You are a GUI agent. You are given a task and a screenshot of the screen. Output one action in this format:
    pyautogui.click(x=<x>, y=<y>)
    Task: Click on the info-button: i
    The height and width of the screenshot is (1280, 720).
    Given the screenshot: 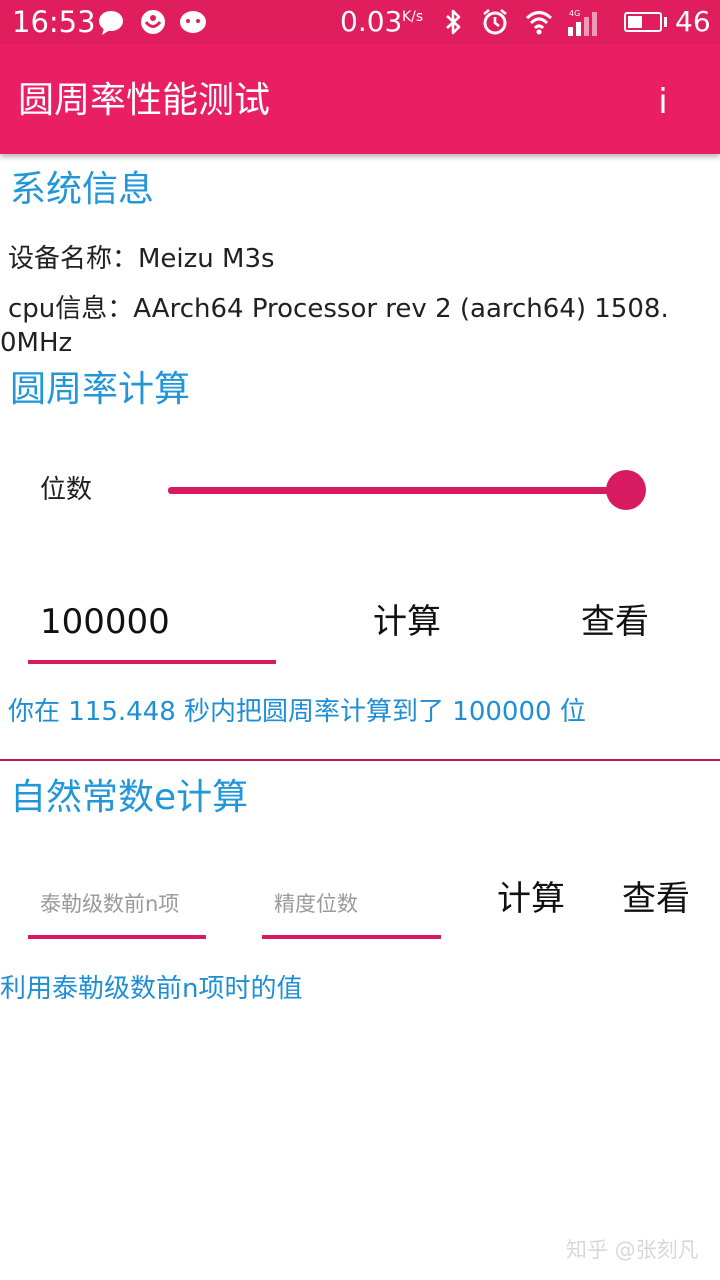 What is the action you would take?
    pyautogui.click(x=663, y=102)
    